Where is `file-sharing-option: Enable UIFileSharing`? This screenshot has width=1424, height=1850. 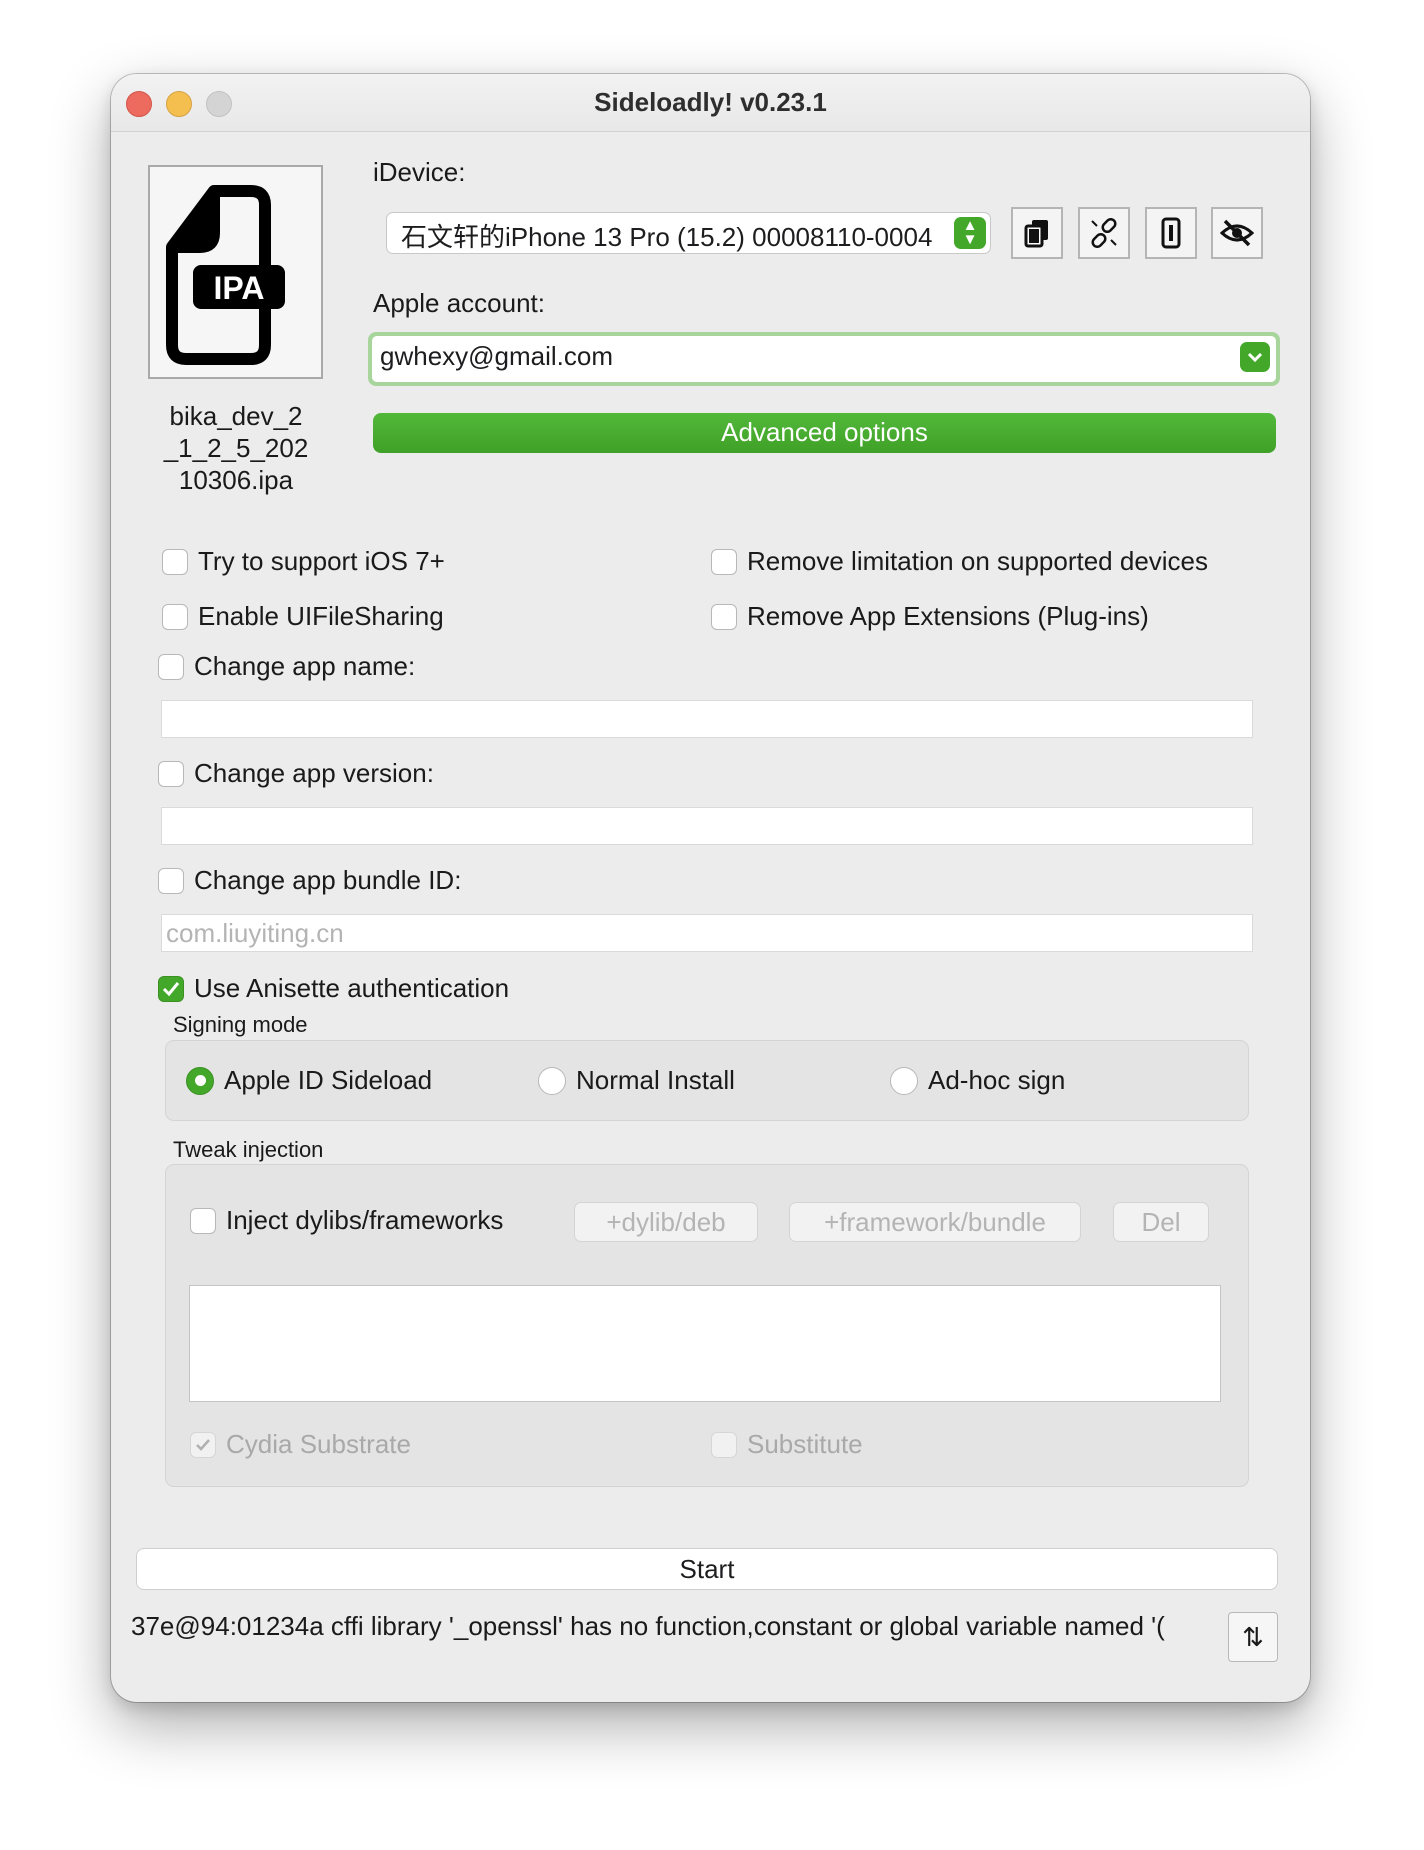 file-sharing-option: Enable UIFileSharing is located at coordinates (303, 616).